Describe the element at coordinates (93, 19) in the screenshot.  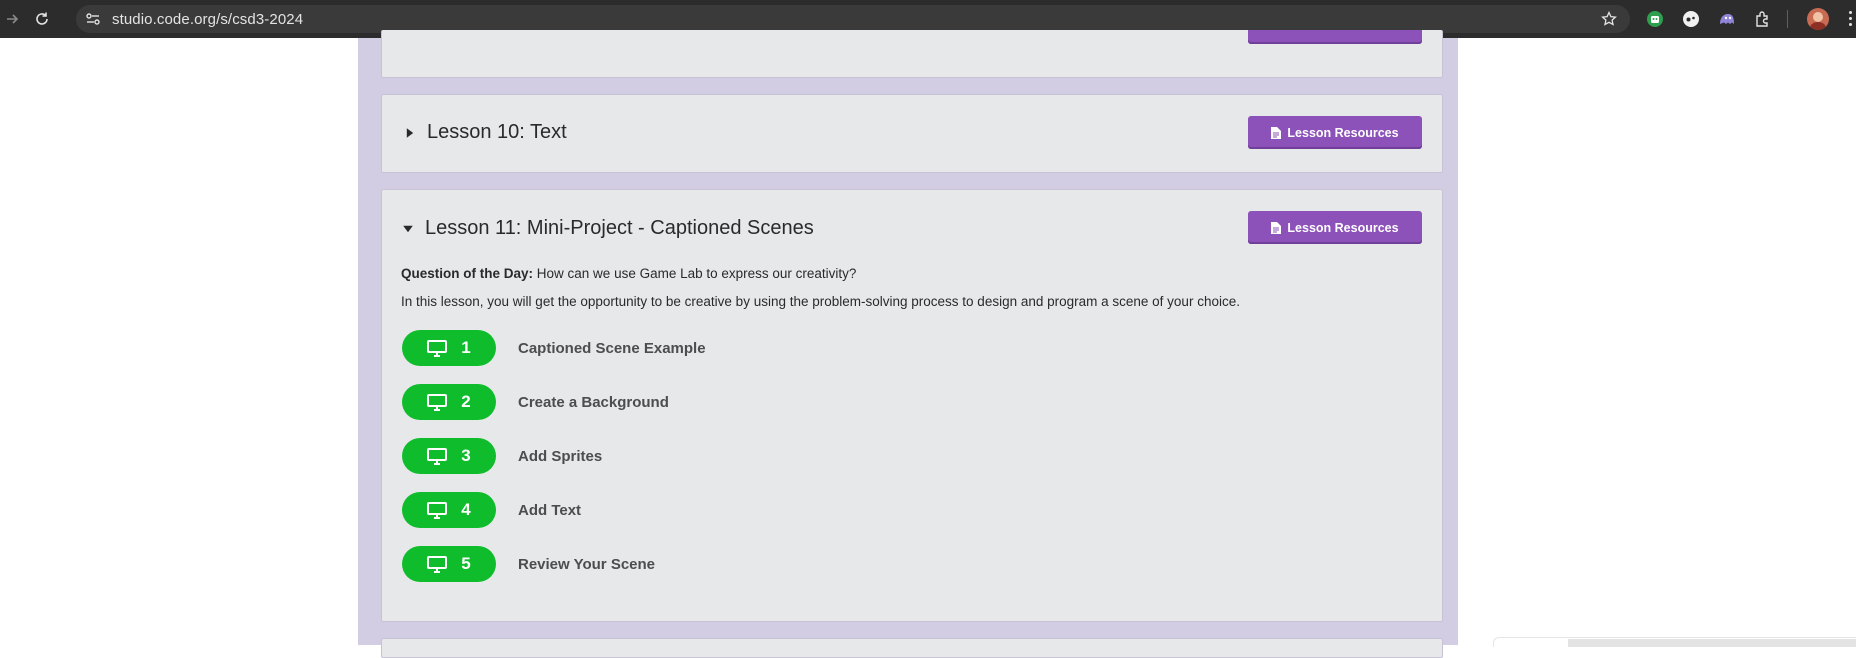
I see `site-info-icon` at that location.